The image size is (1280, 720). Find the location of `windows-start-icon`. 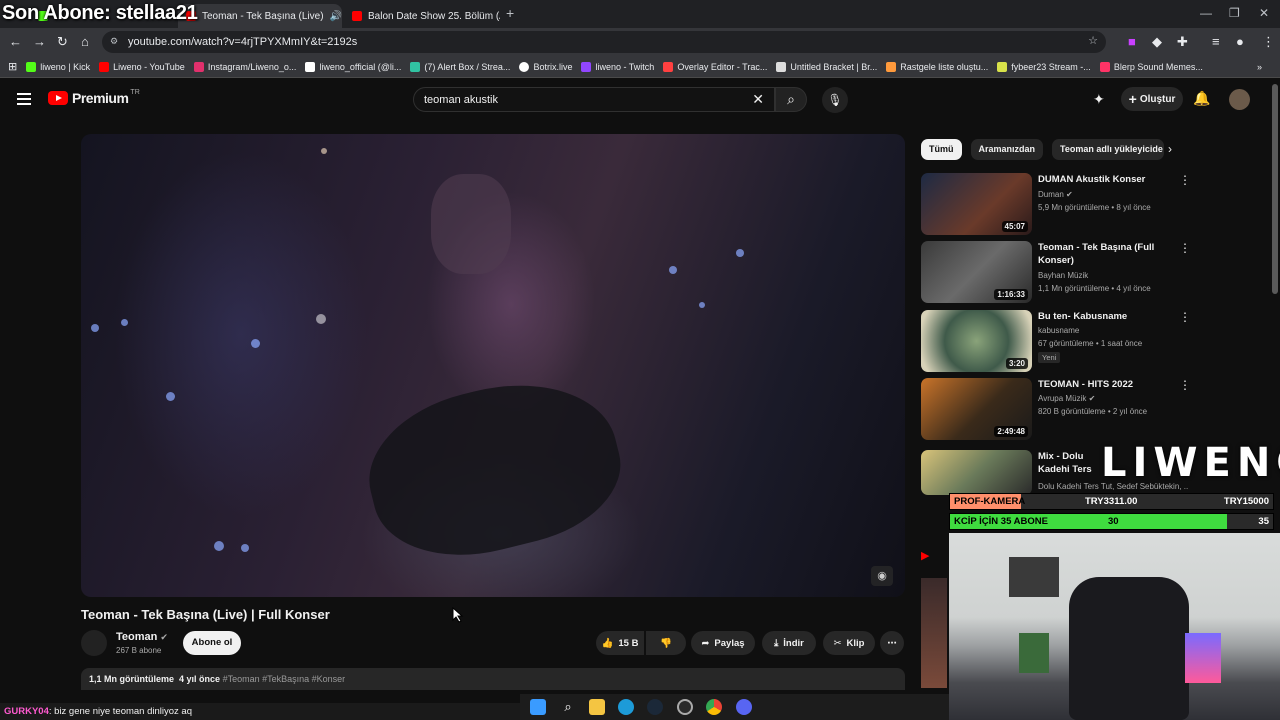

windows-start-icon is located at coordinates (538, 707).